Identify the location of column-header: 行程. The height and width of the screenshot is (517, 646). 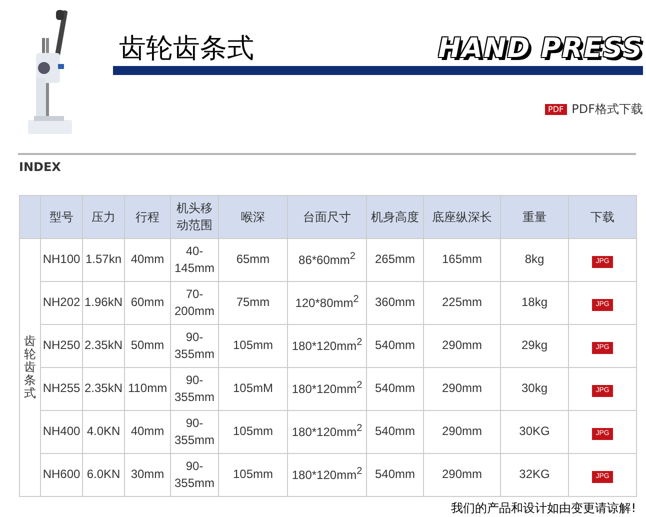
(147, 217).